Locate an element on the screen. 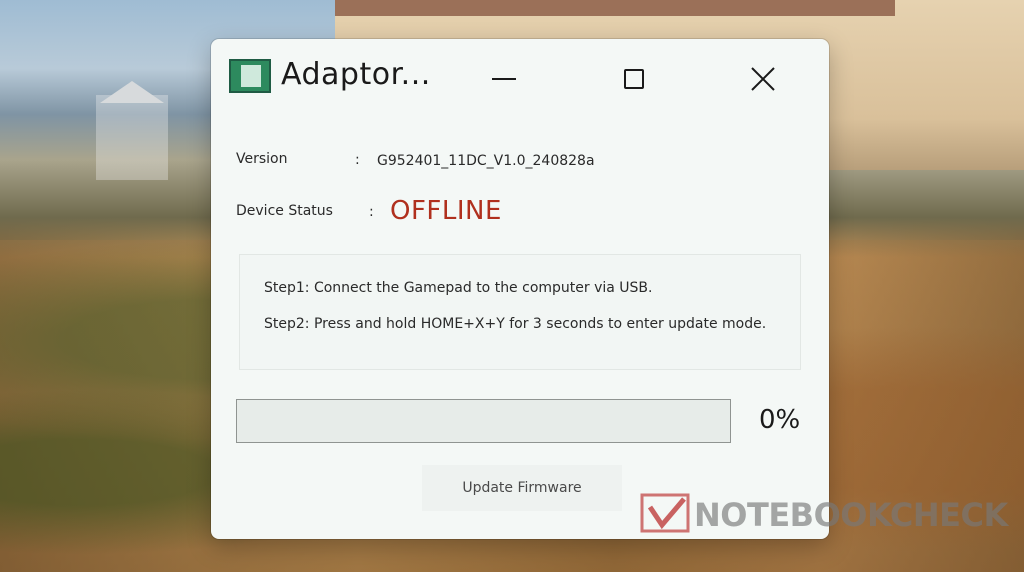 The width and height of the screenshot is (1024, 572). watermark-text: NOTEBOOKCHECK is located at coordinates (851, 515).